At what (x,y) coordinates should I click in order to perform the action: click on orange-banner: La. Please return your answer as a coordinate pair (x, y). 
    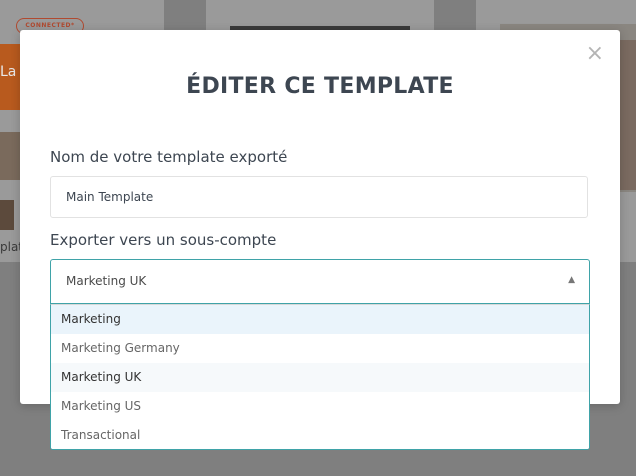
    Looking at the image, I should click on (11, 77).